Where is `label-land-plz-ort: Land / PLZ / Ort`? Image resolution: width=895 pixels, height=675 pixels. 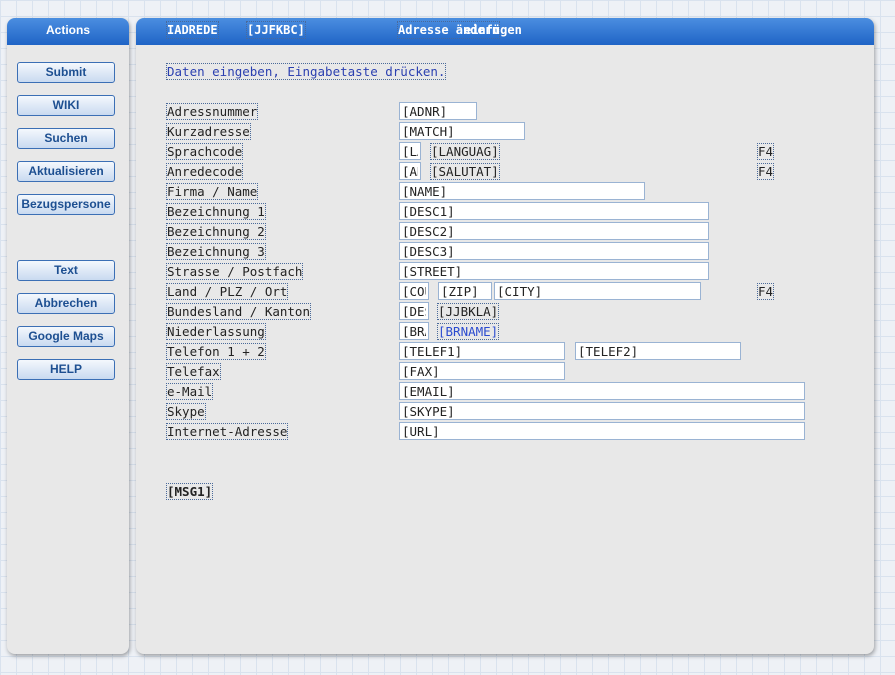
label-land-plz-ort: Land / PLZ / Ort is located at coordinates (227, 291).